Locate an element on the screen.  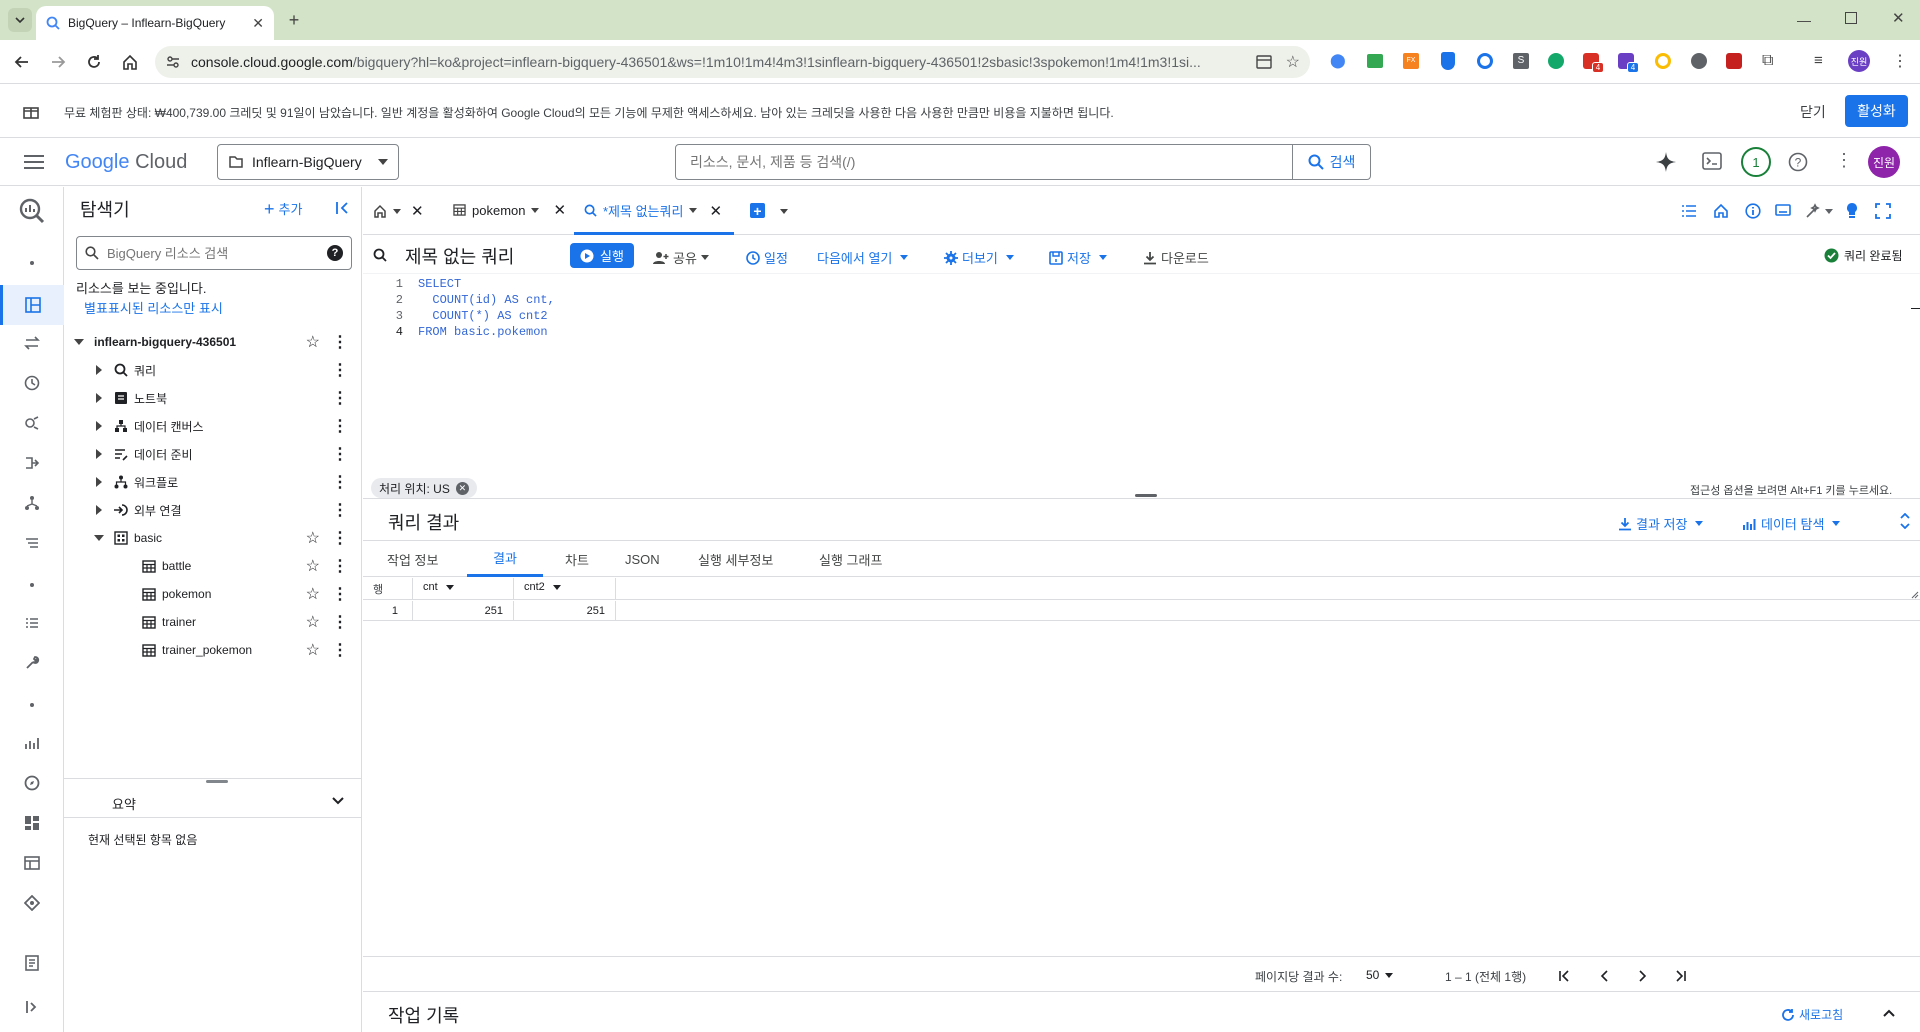
minimize-icon: — is located at coordinates (1804, 20).